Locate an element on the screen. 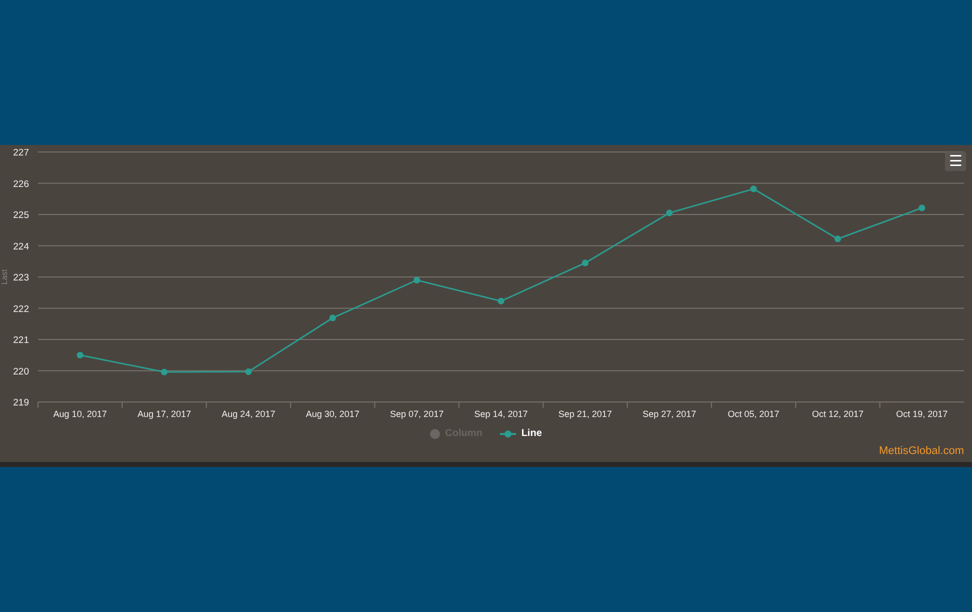 The height and width of the screenshot is (612, 972). x-tick-label: Aug 17, 2017 is located at coordinates (165, 414).